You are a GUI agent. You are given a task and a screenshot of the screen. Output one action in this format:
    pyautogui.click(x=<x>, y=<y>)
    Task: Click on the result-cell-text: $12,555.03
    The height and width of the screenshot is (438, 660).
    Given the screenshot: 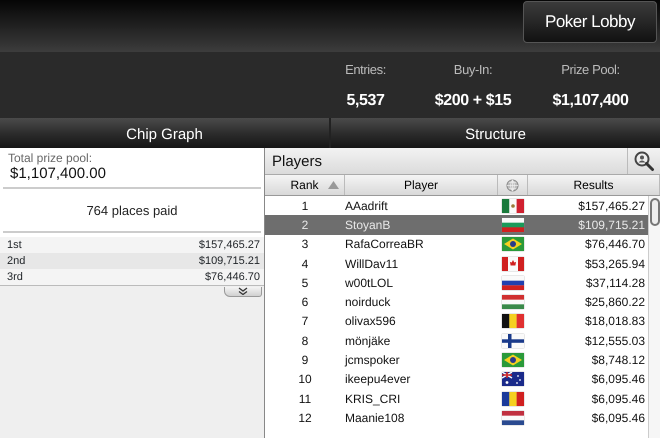 What is the action you would take?
    pyautogui.click(x=615, y=341)
    